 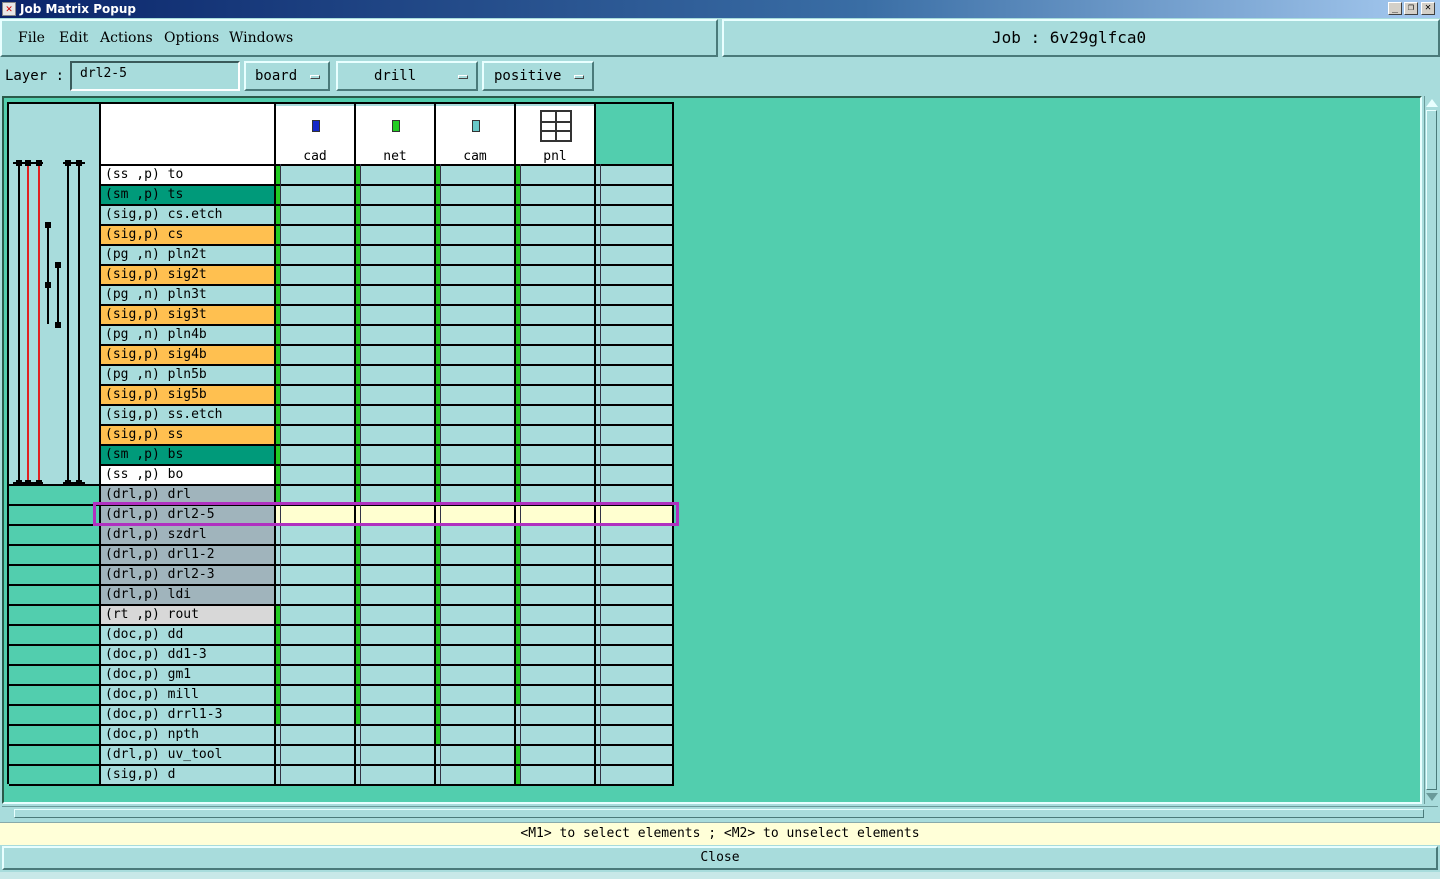 I want to click on layer-row-label: (ss ,p) bo, so click(x=187, y=474).